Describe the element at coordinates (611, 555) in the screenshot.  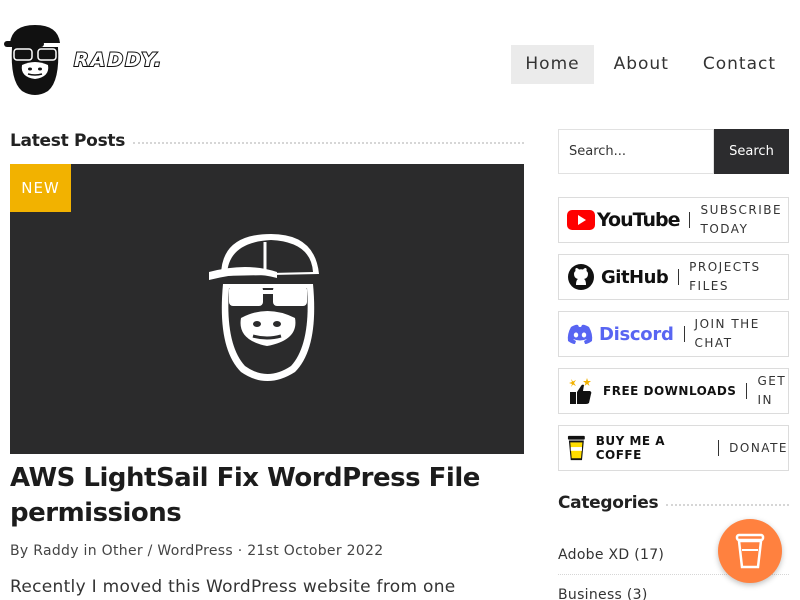
I see `category-label: Adobe XD (17)` at that location.